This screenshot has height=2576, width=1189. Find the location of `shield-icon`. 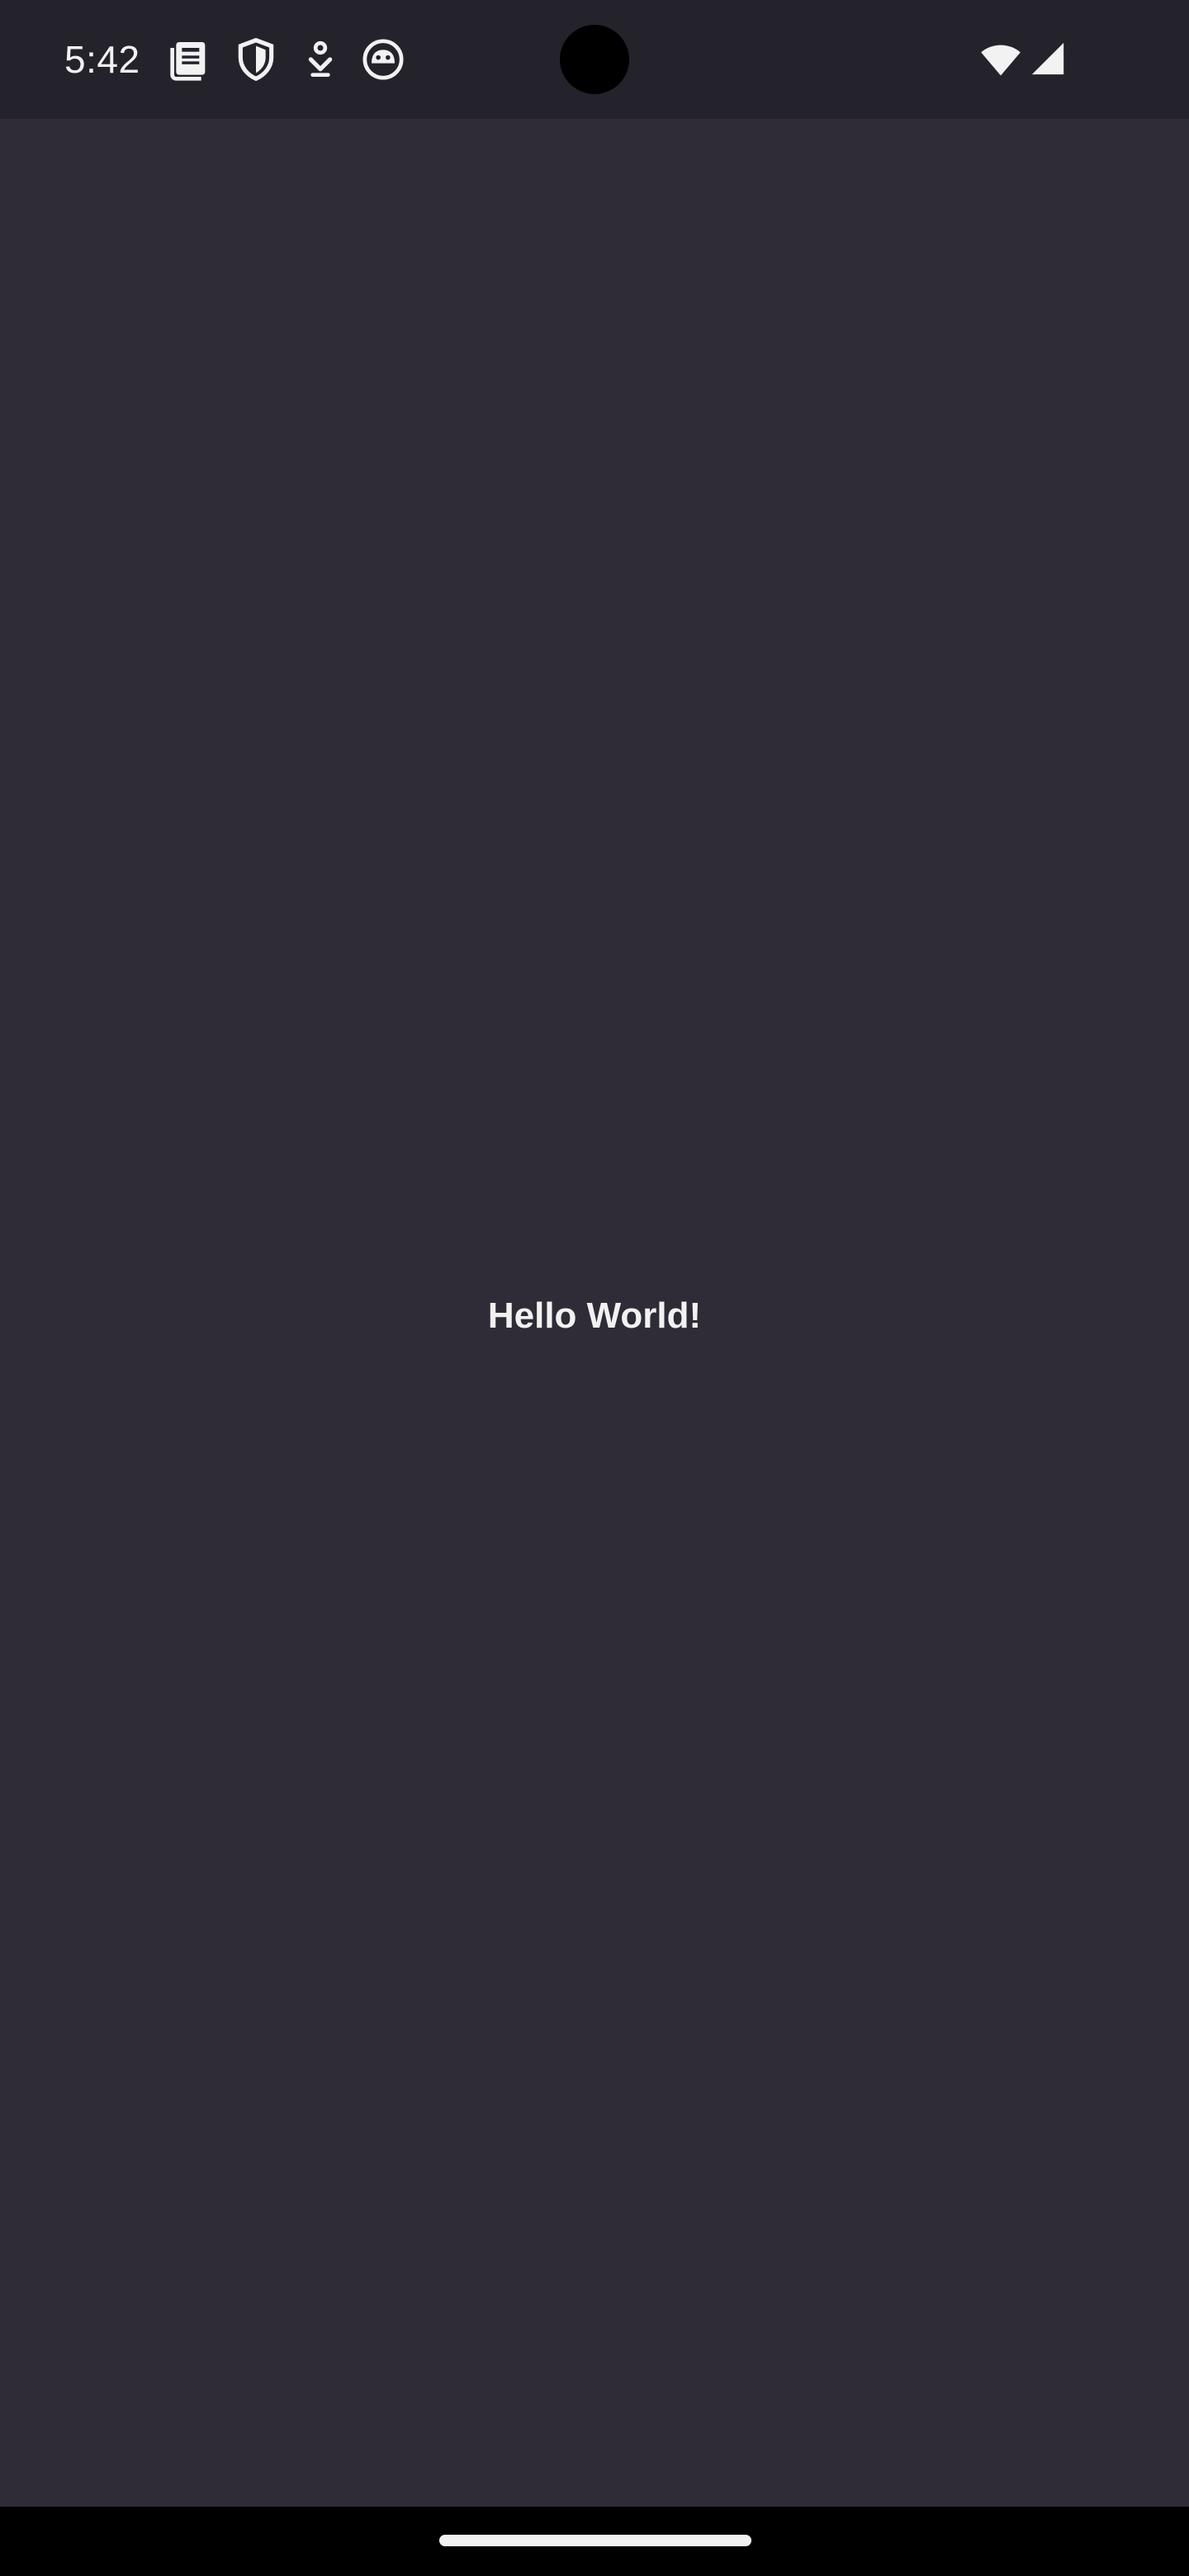

shield-icon is located at coordinates (256, 59).